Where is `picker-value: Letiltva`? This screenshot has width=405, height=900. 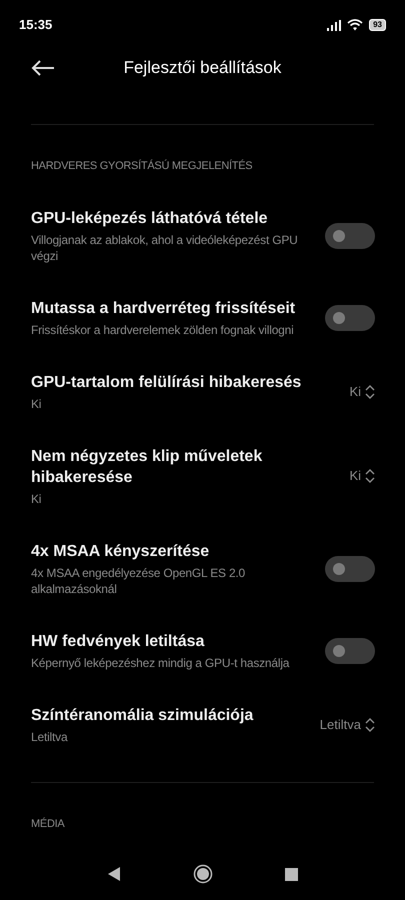 picker-value: Letiltva is located at coordinates (340, 724).